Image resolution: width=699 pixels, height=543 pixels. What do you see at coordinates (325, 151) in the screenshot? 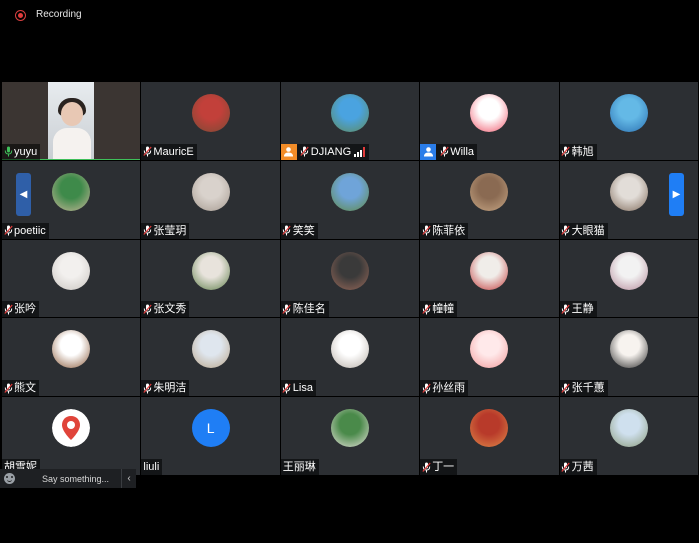
I see `participant-name-bar: DJIANG` at bounding box center [325, 151].